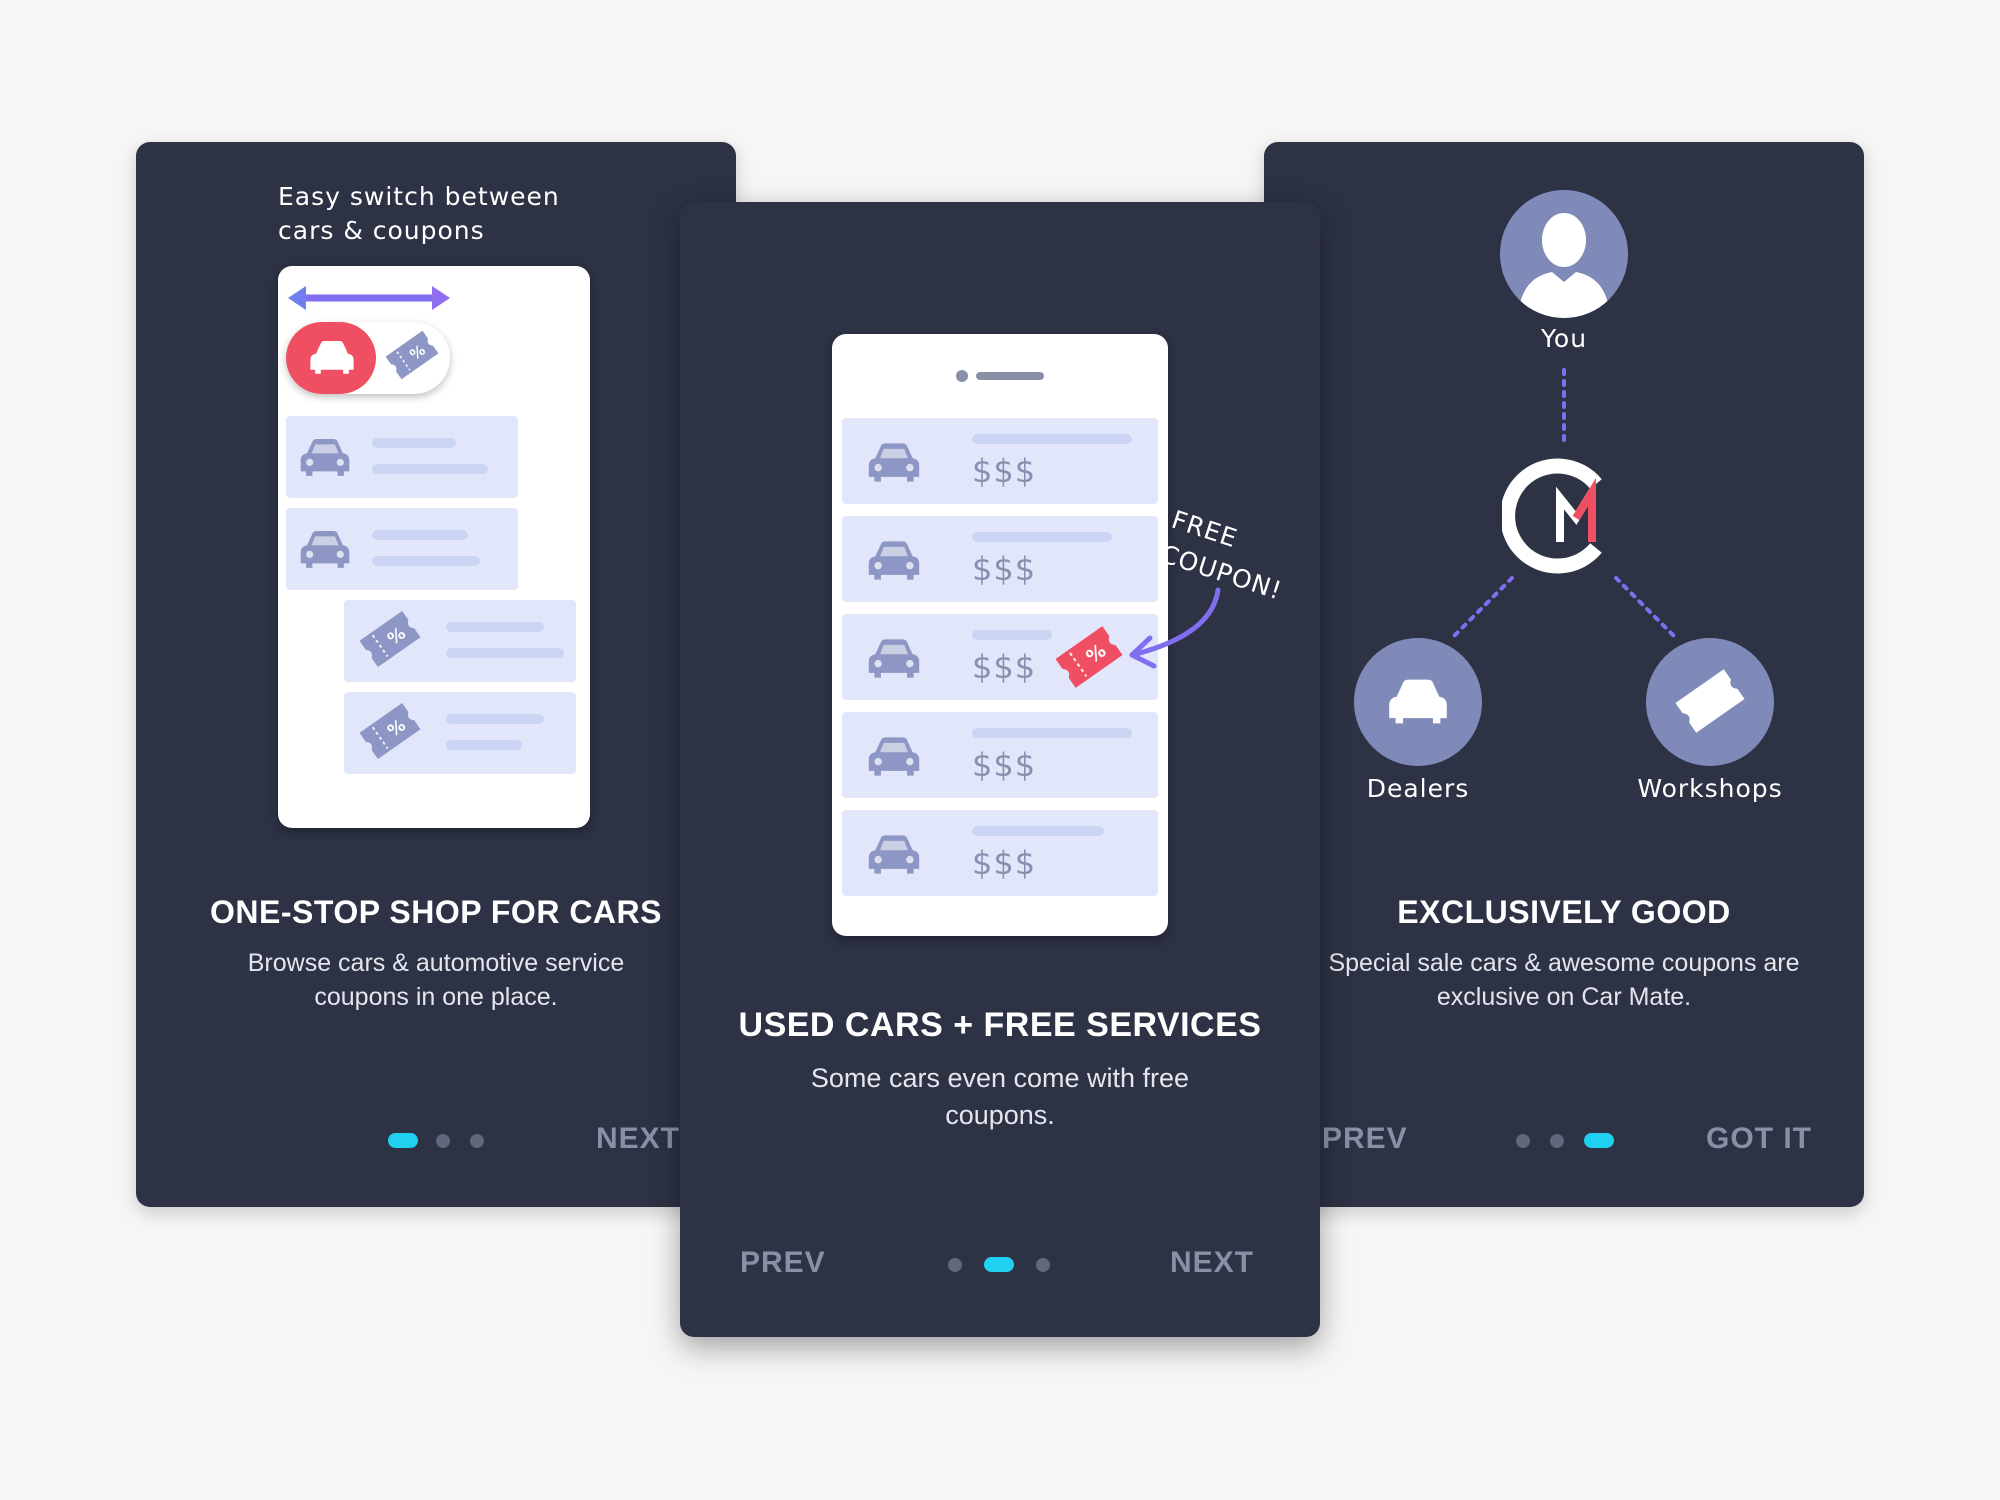 This screenshot has height=1500, width=2000. What do you see at coordinates (962, 376) in the screenshot?
I see `phone-camera` at bounding box center [962, 376].